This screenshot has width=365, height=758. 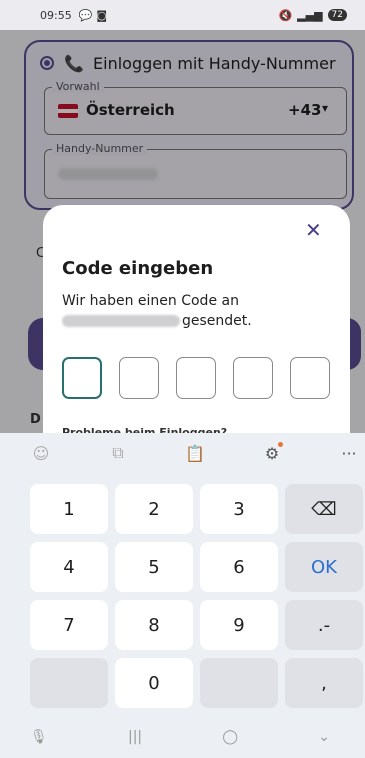 I want to click on signal-icon: ▂▄▆, so click(x=310, y=15).